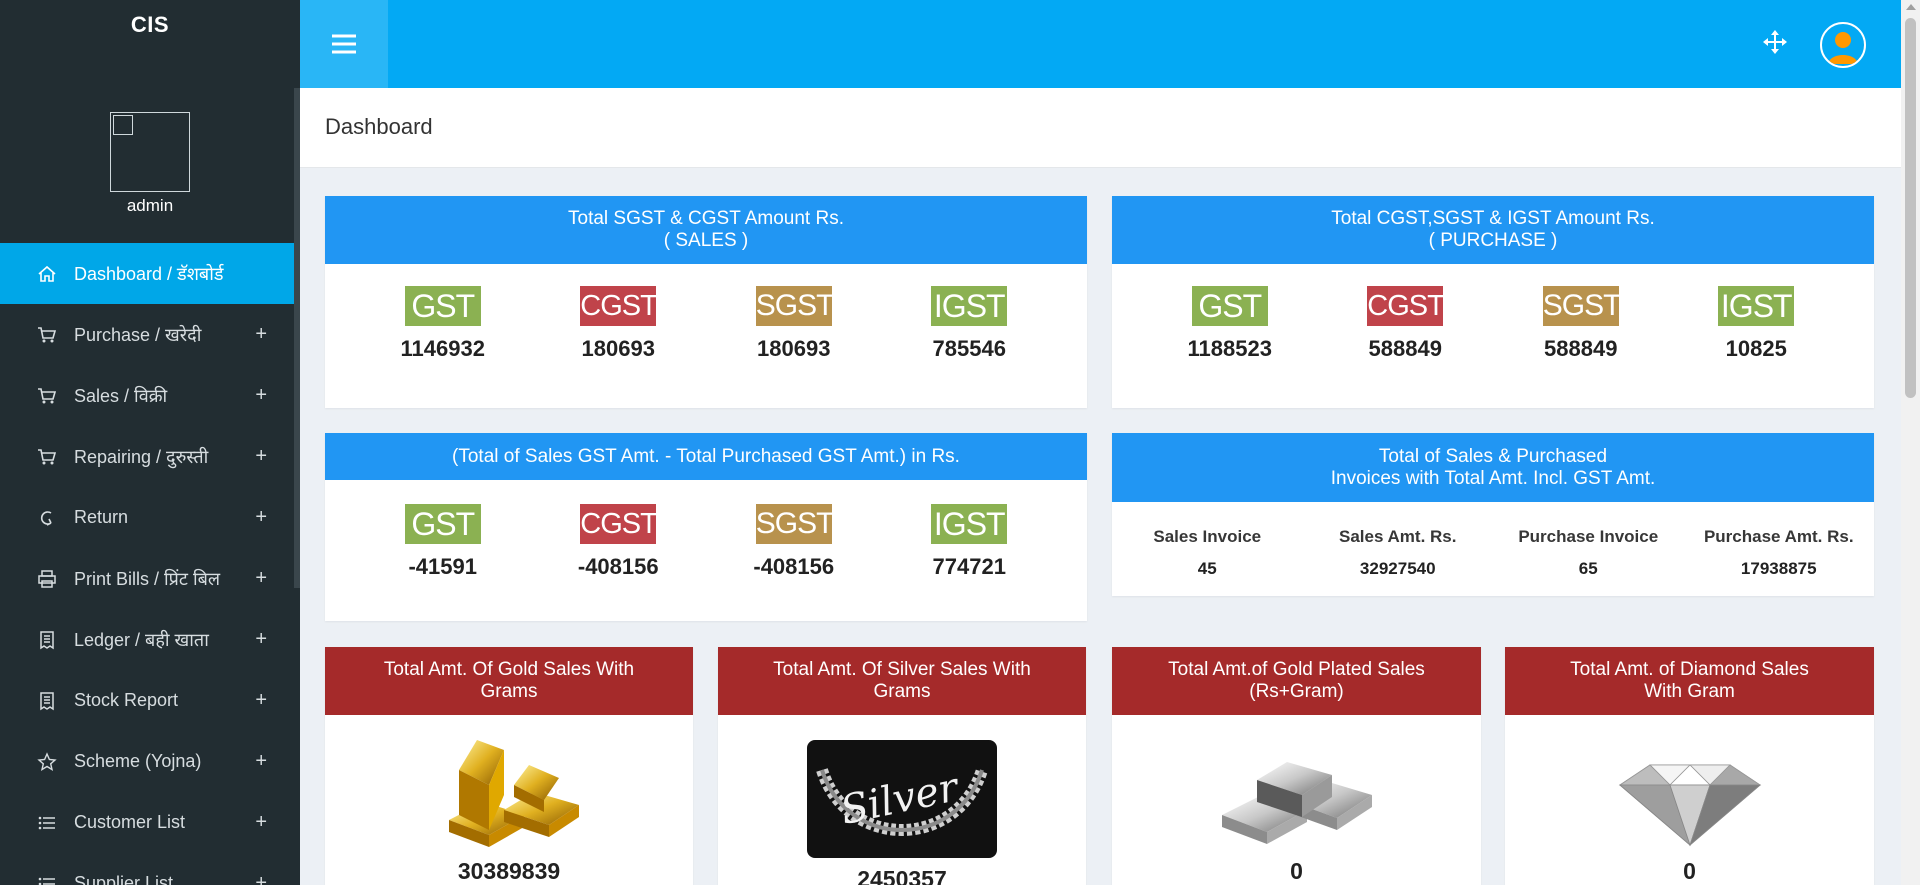 The image size is (1920, 885). What do you see at coordinates (509, 691) in the screenshot?
I see `panel-subtitle: Grams` at bounding box center [509, 691].